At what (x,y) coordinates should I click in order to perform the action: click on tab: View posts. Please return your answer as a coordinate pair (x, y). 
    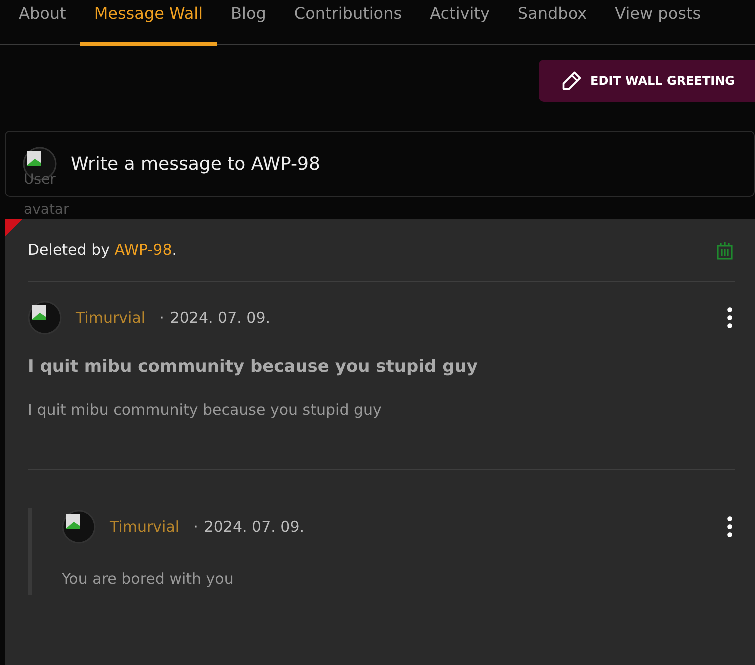
    Looking at the image, I should click on (658, 23).